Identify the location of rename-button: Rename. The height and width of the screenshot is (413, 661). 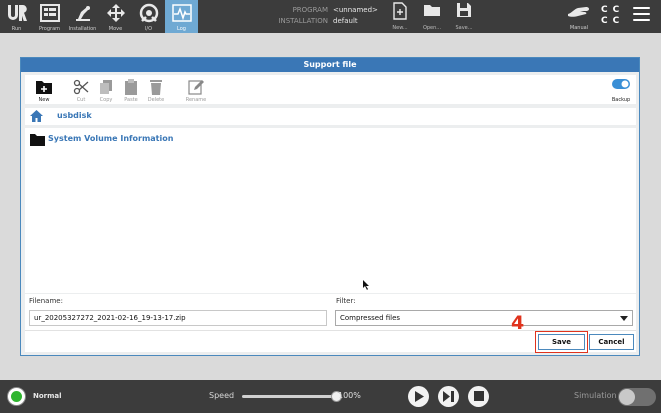
(196, 89).